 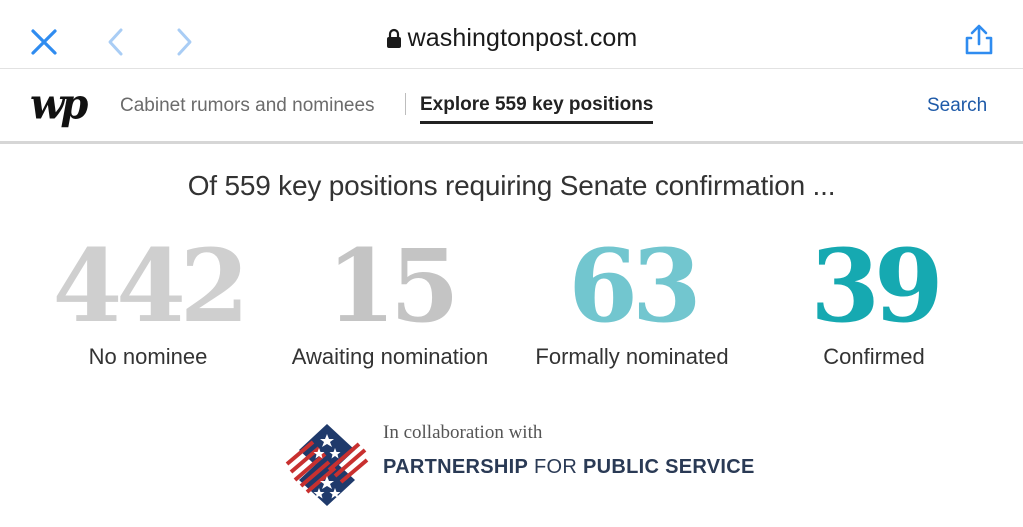 I want to click on stat-no-nominee: 442 No nominee, so click(x=148, y=301).